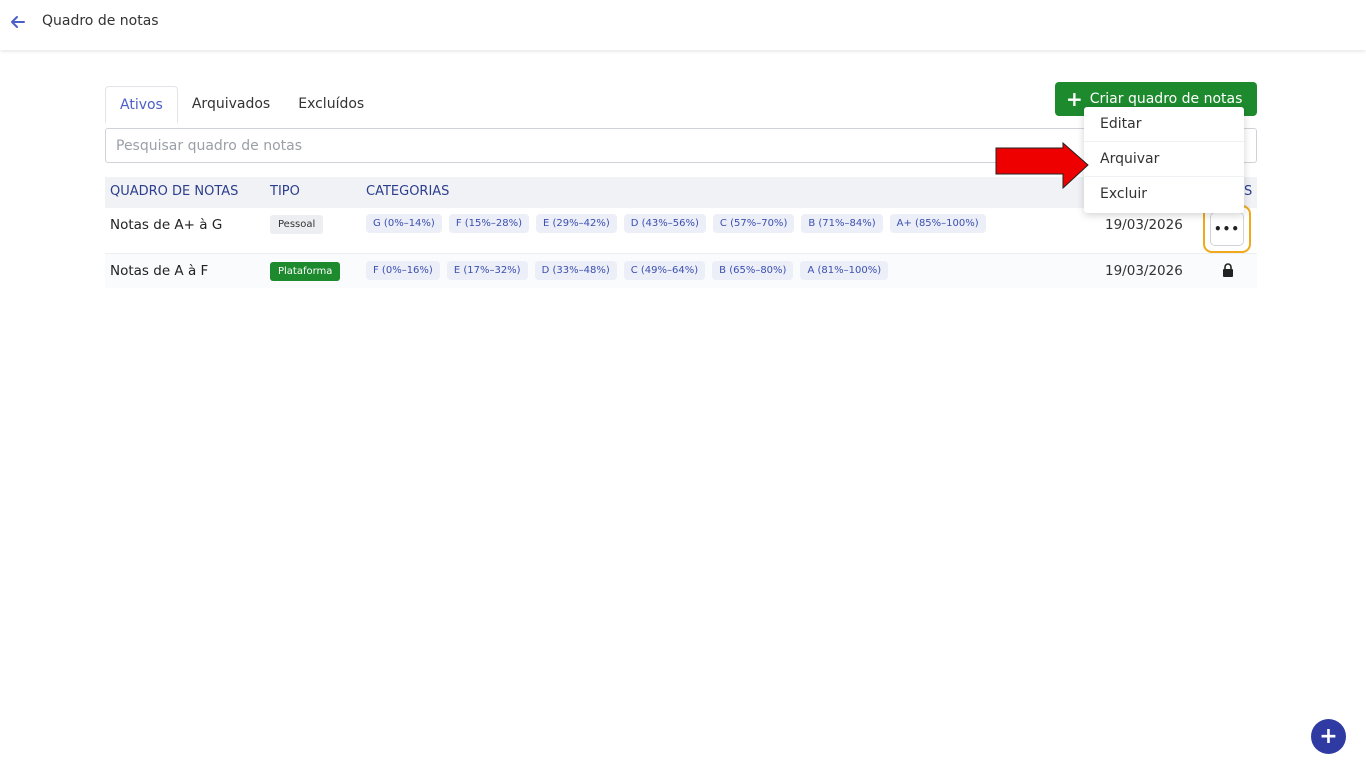 The image size is (1366, 768). I want to click on page-title: Quadro de notas, so click(100, 21).